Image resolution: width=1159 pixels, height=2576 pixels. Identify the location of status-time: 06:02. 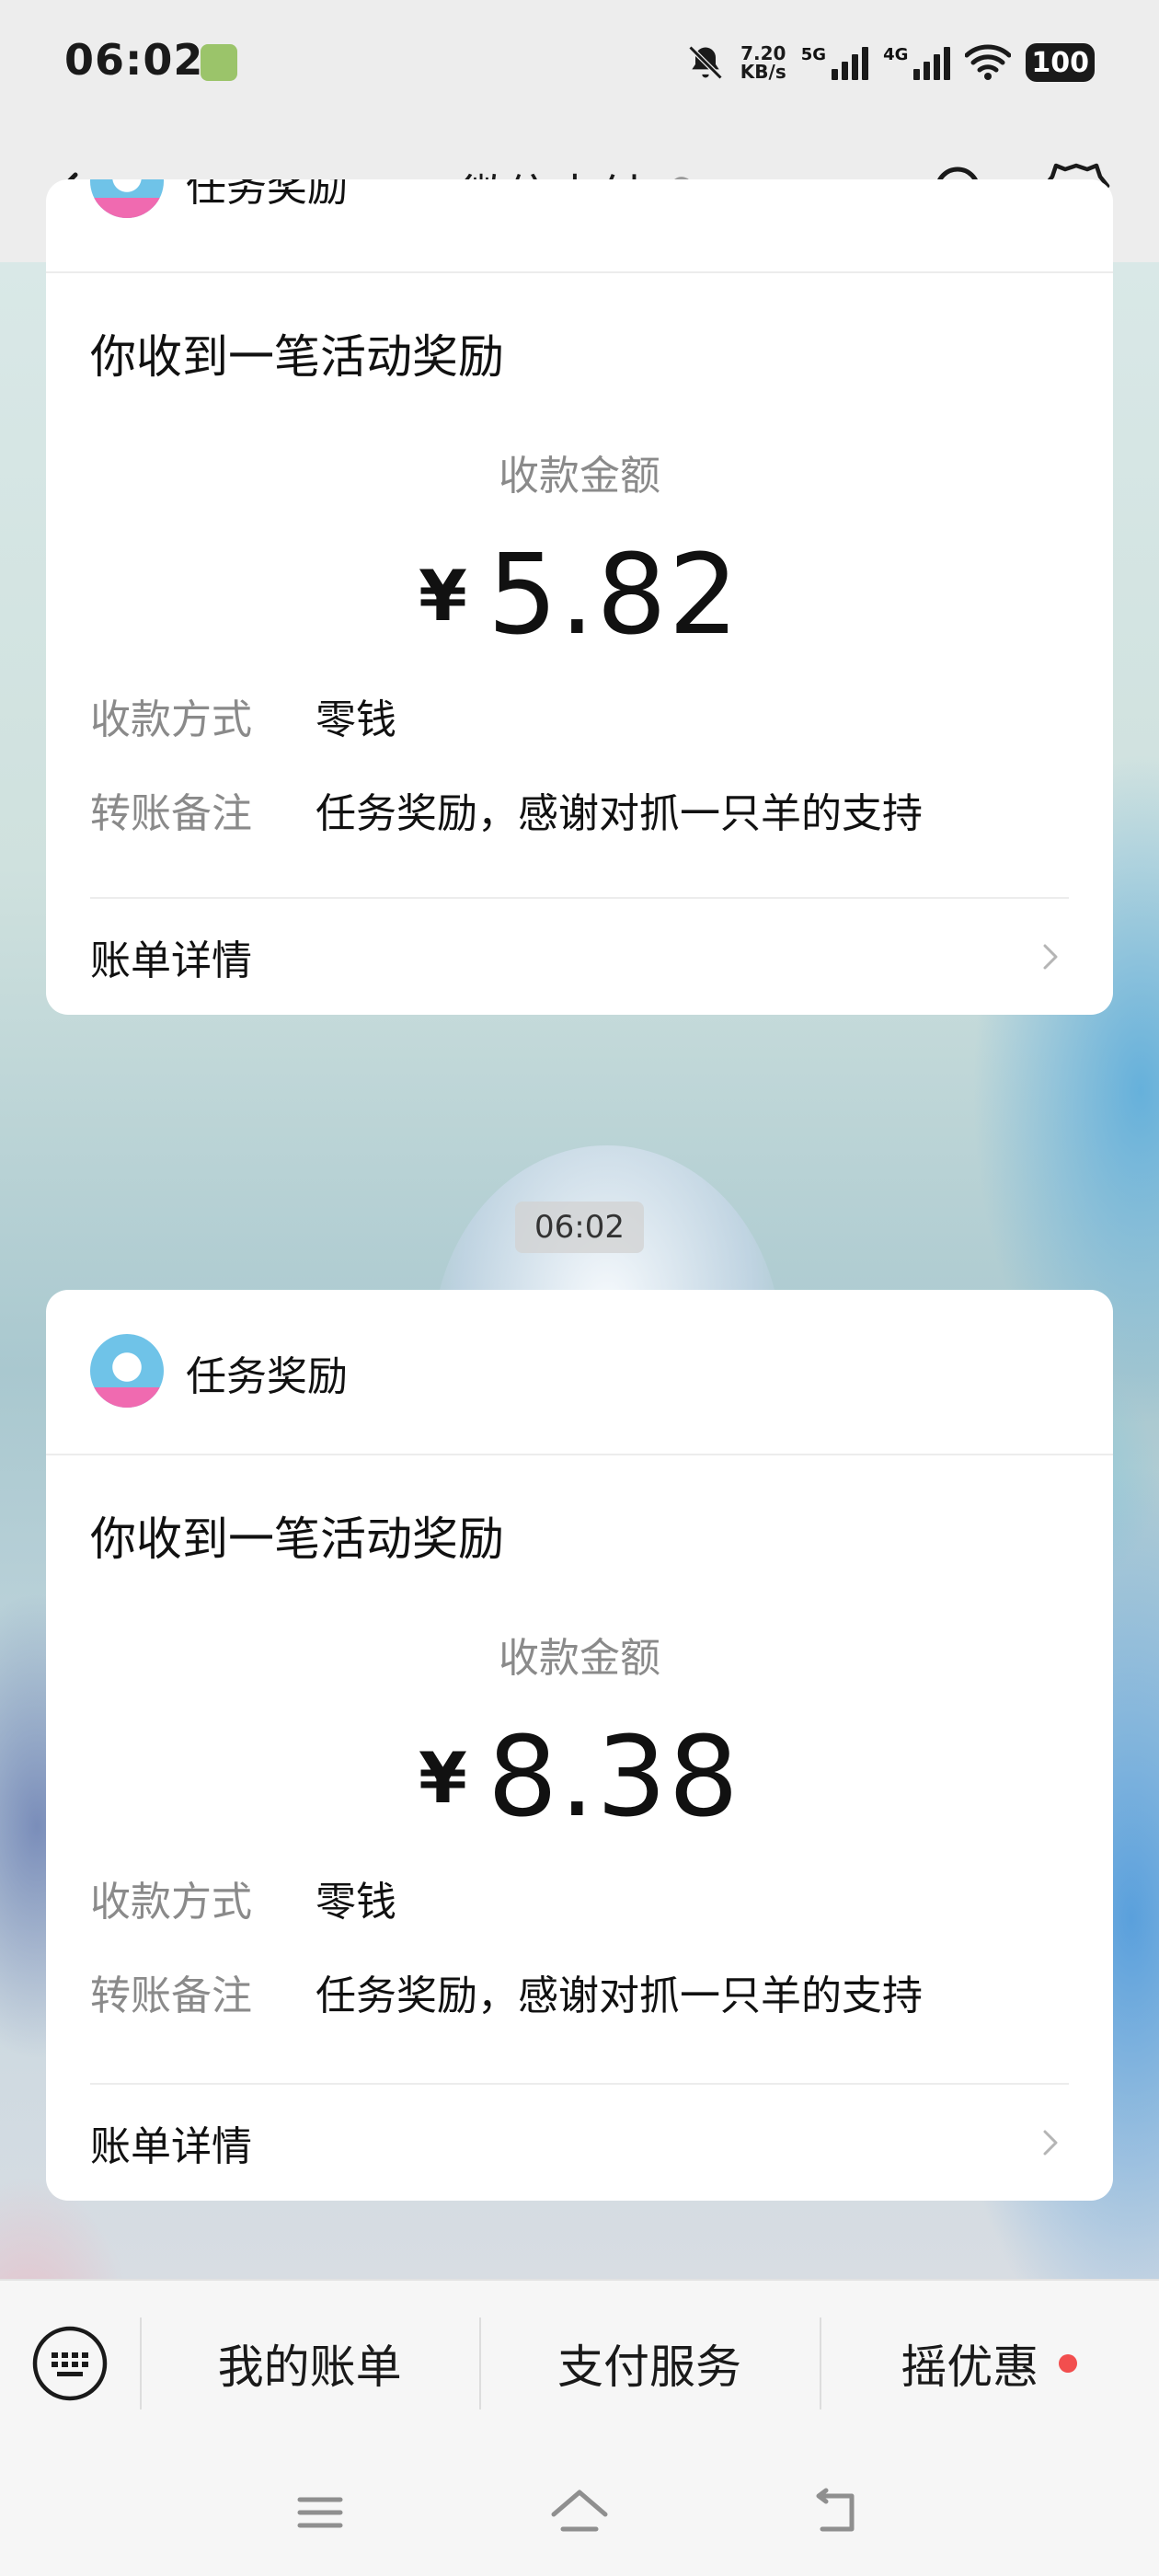
(134, 60).